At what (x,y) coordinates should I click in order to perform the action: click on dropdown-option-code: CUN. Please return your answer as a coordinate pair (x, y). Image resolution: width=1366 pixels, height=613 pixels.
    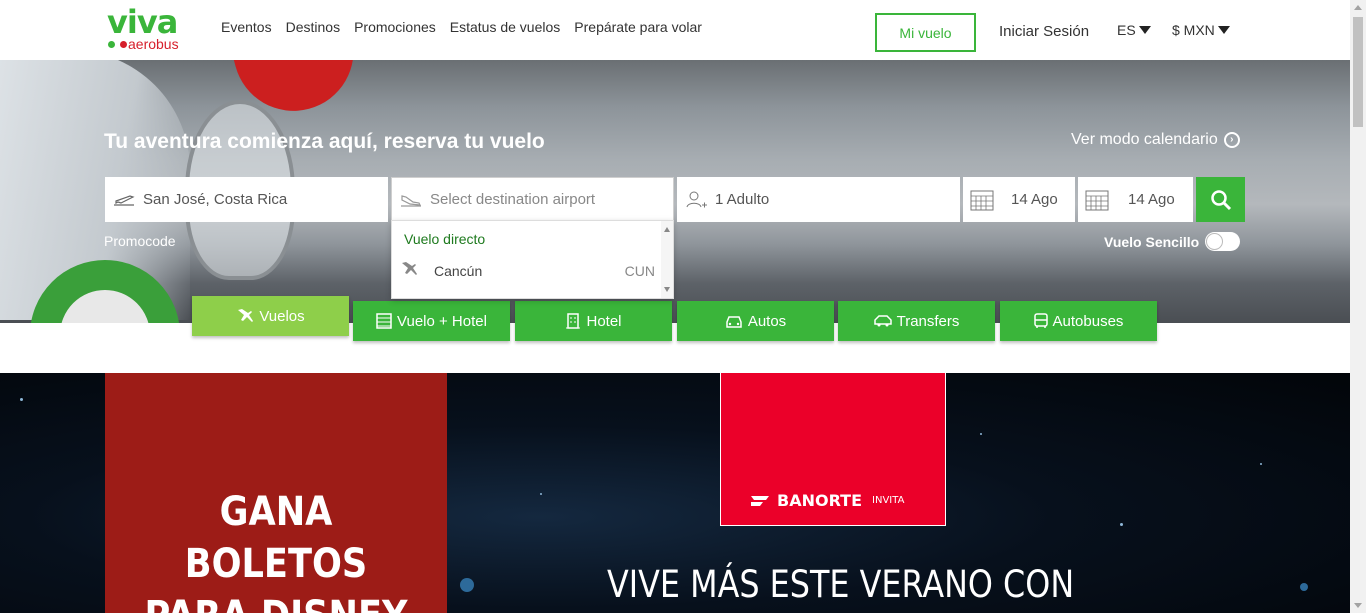
    Looking at the image, I should click on (639, 270).